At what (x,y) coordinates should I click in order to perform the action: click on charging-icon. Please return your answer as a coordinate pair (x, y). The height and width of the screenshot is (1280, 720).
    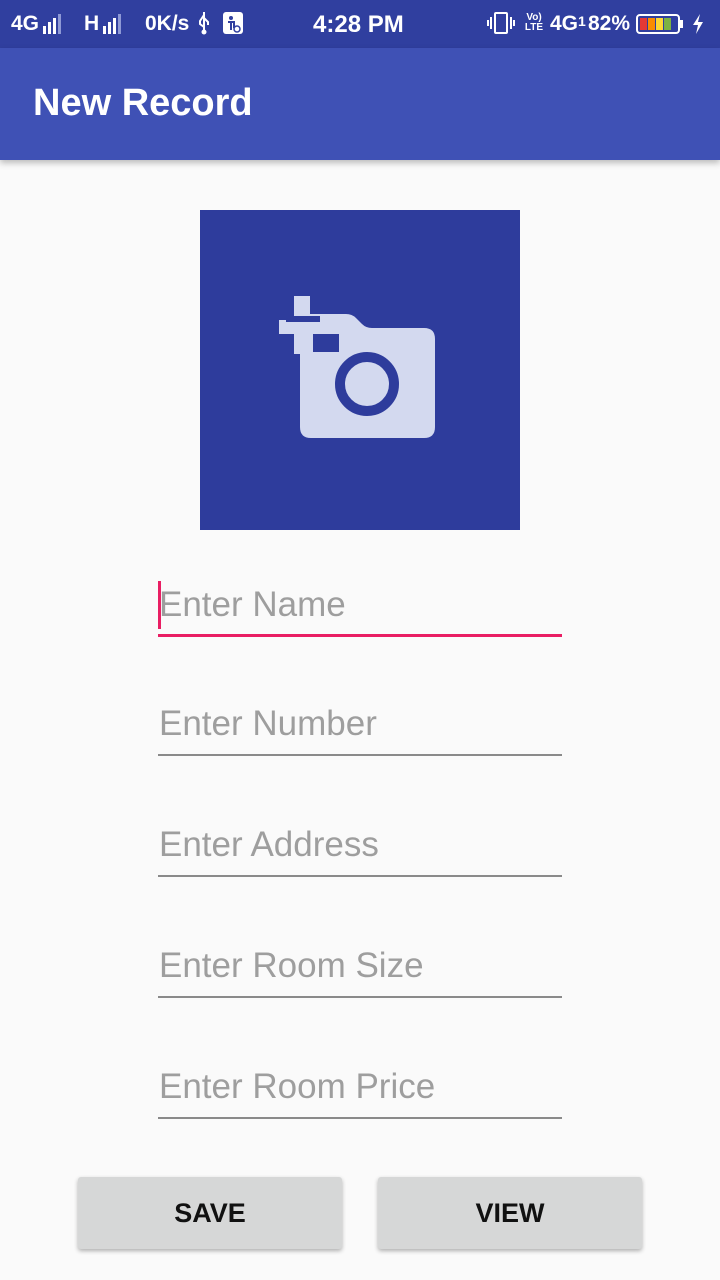
    Looking at the image, I should click on (698, 24).